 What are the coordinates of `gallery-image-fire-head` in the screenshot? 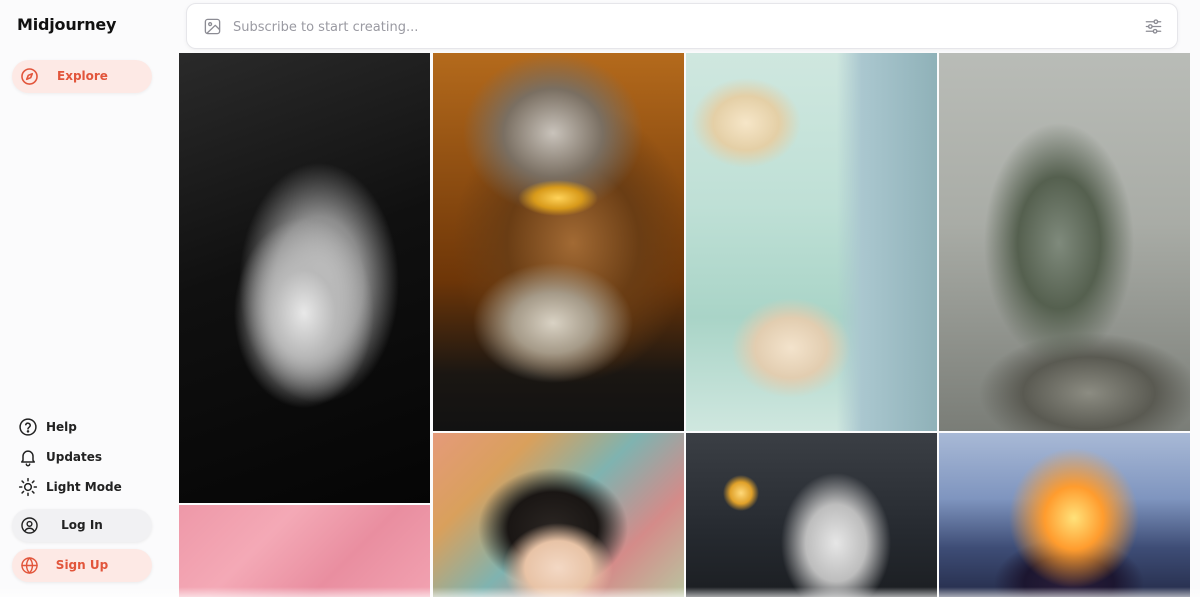 It's located at (1064, 515).